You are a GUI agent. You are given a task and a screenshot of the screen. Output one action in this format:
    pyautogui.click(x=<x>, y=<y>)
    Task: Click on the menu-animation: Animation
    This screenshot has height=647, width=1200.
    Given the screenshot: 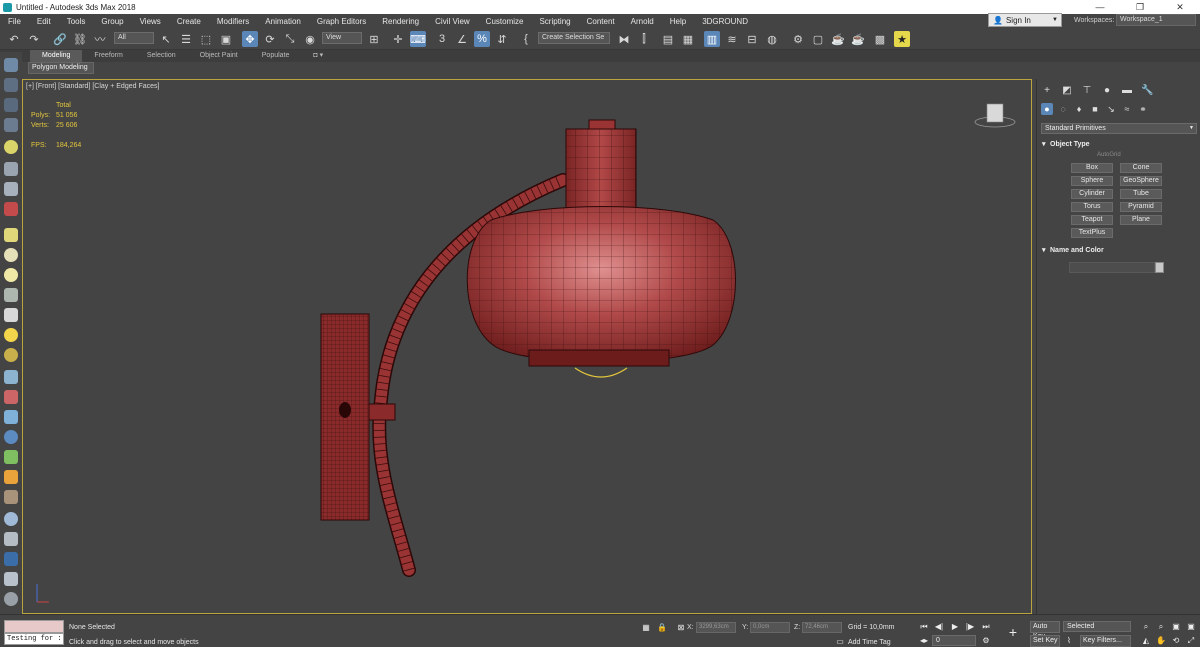 What is the action you would take?
    pyautogui.click(x=283, y=21)
    